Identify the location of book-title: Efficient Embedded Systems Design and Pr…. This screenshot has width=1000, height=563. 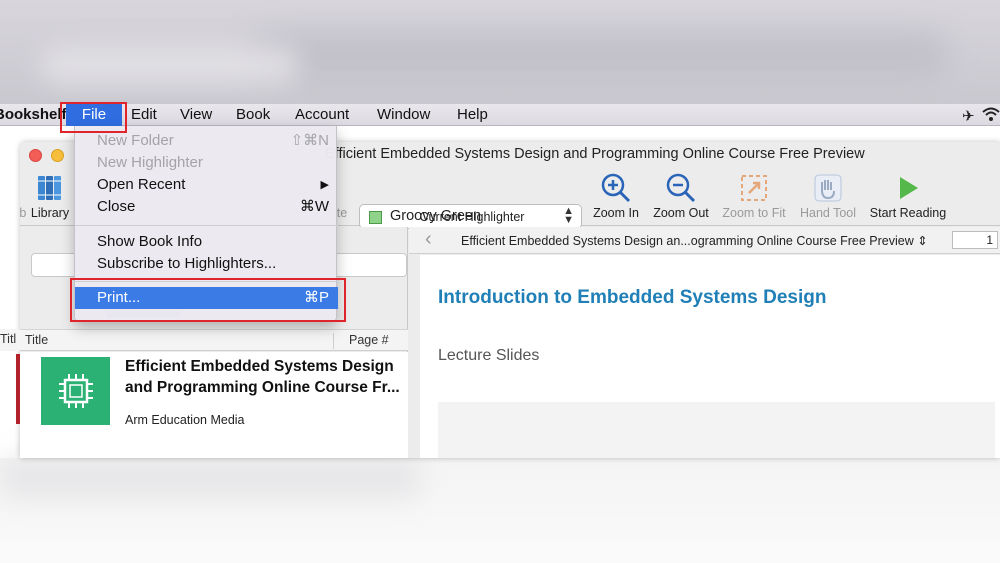
(262, 377).